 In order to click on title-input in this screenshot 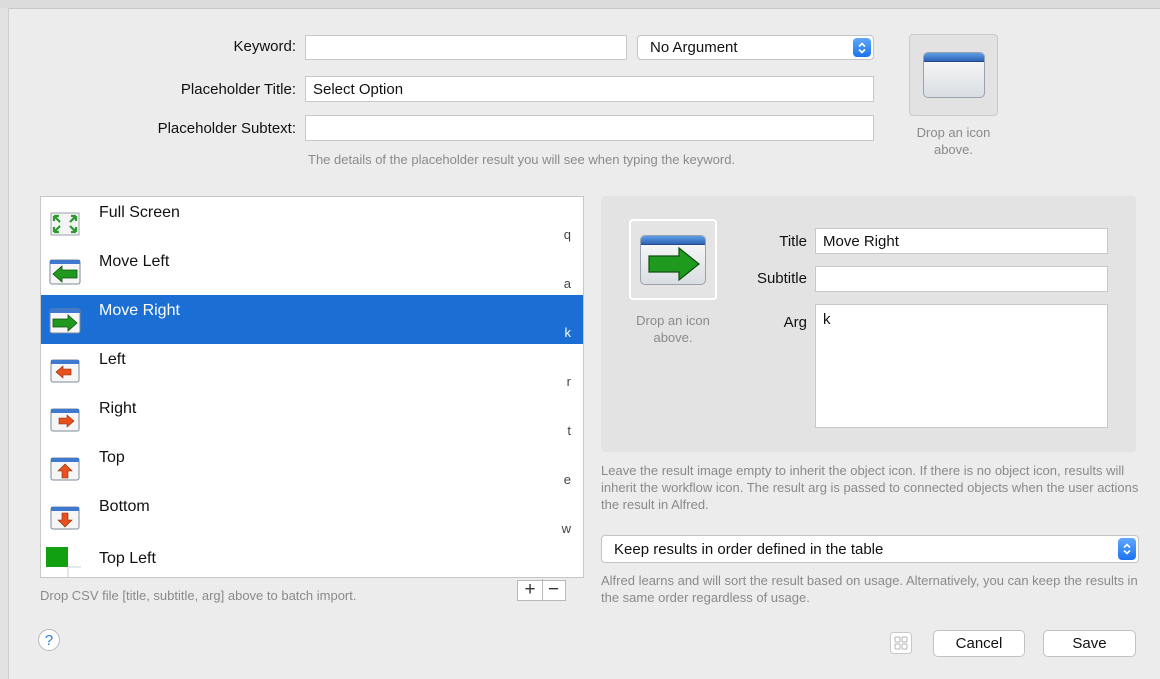, I will do `click(961, 241)`.